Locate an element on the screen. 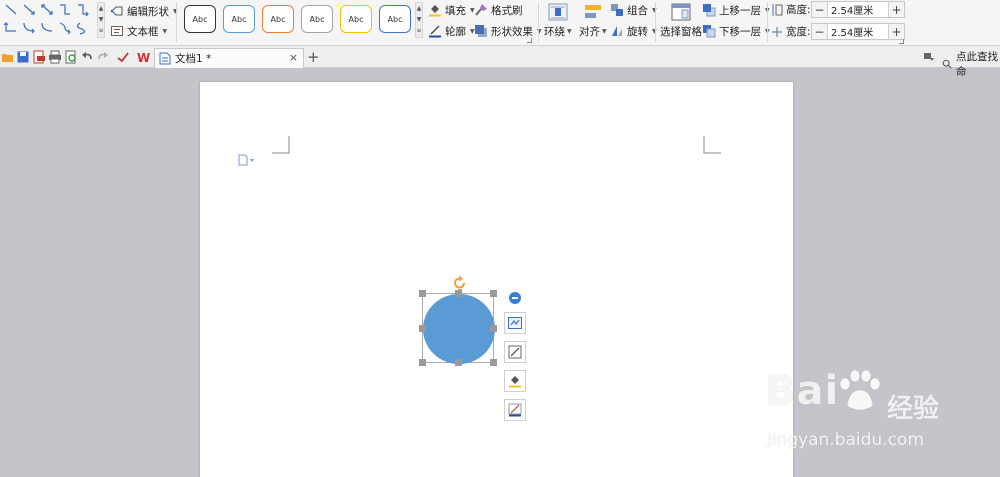 This screenshot has width=1000, height=477. style-preset-1: Abc is located at coordinates (200, 19).